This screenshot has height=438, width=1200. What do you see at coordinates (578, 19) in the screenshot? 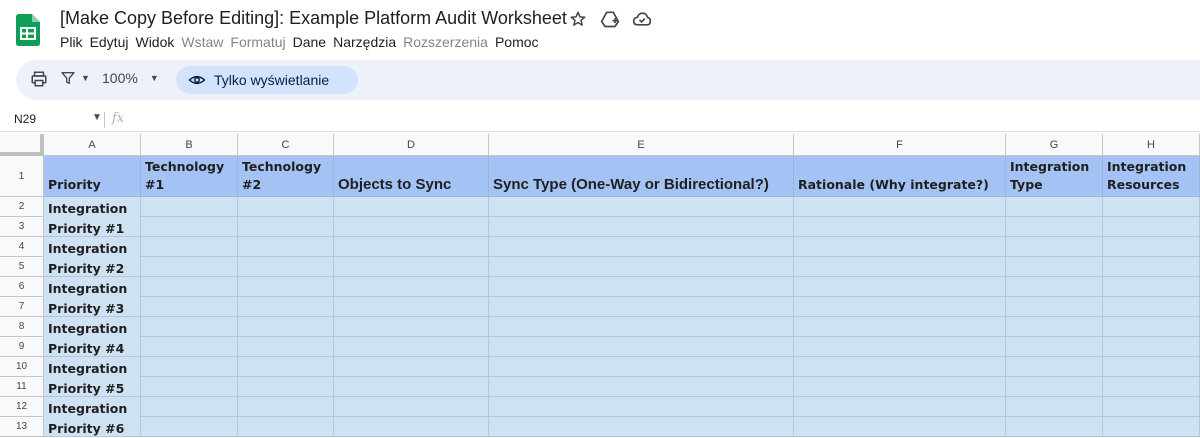
I see `star-icon` at bounding box center [578, 19].